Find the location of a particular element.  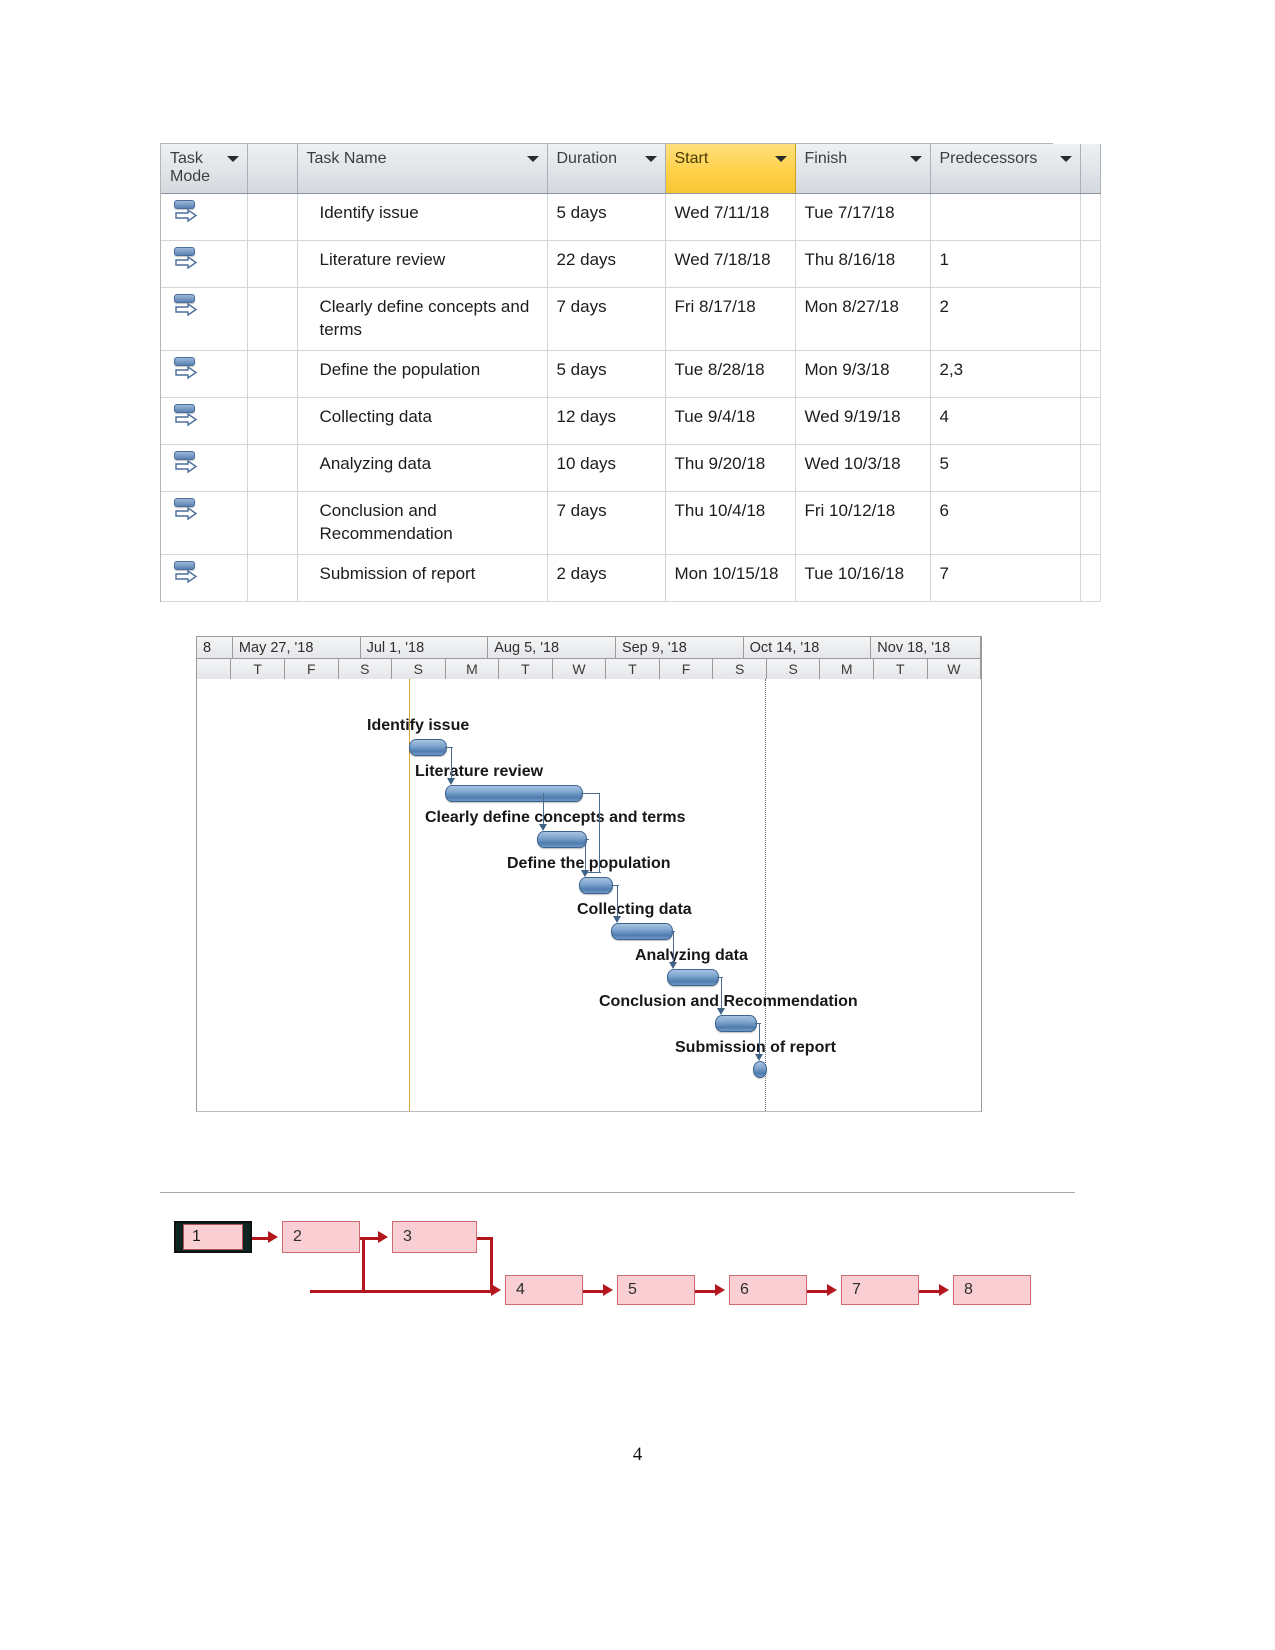

cell-duration: 2 days is located at coordinates (606, 578).